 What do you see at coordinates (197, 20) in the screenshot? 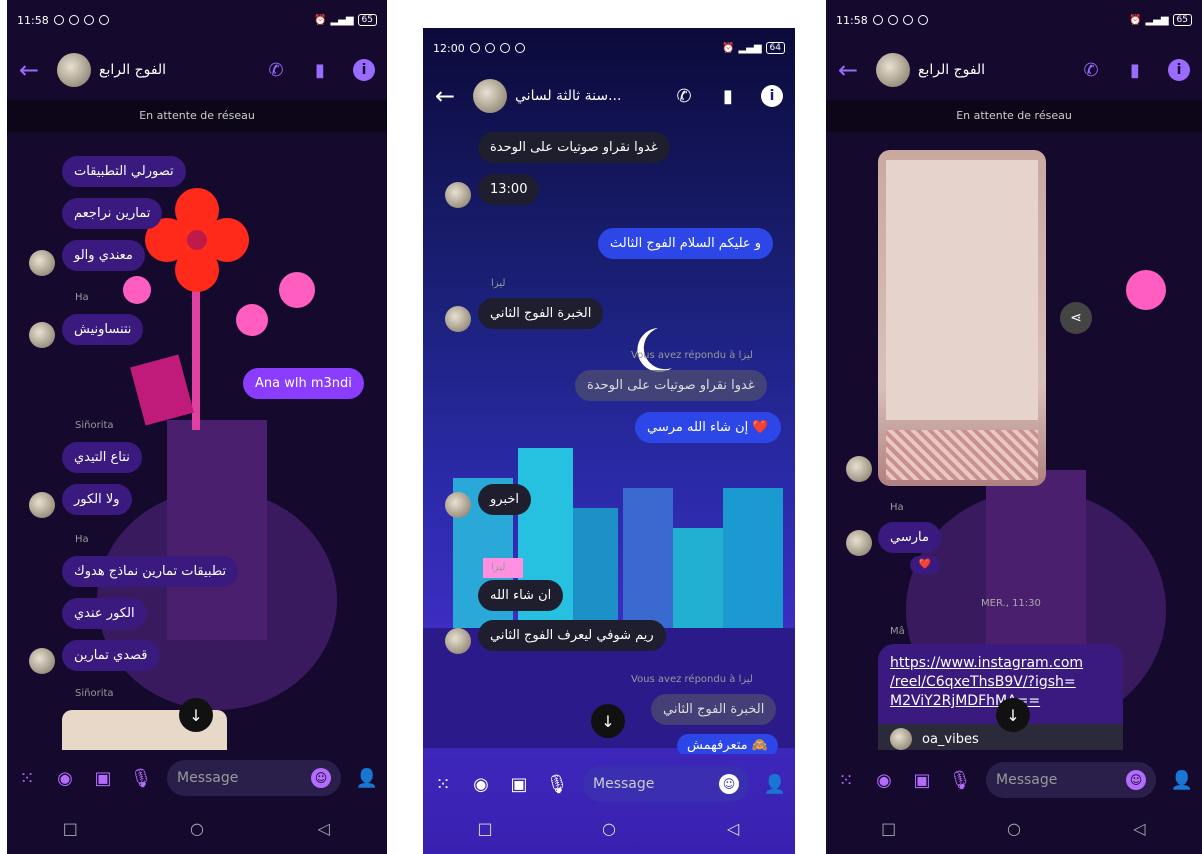
I see `status-bar: 11:58 ⏰ ▂▄▆ 65` at bounding box center [197, 20].